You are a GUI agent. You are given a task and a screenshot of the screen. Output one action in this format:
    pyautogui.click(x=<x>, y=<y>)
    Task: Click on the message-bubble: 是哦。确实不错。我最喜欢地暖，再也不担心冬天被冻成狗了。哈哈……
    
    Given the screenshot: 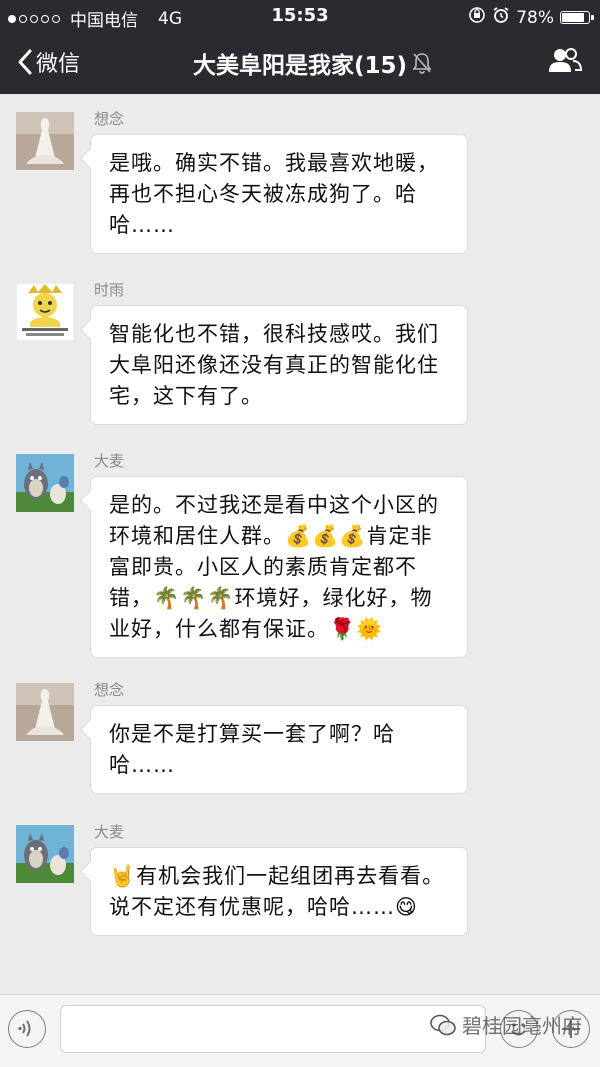 What is the action you would take?
    pyautogui.click(x=279, y=194)
    